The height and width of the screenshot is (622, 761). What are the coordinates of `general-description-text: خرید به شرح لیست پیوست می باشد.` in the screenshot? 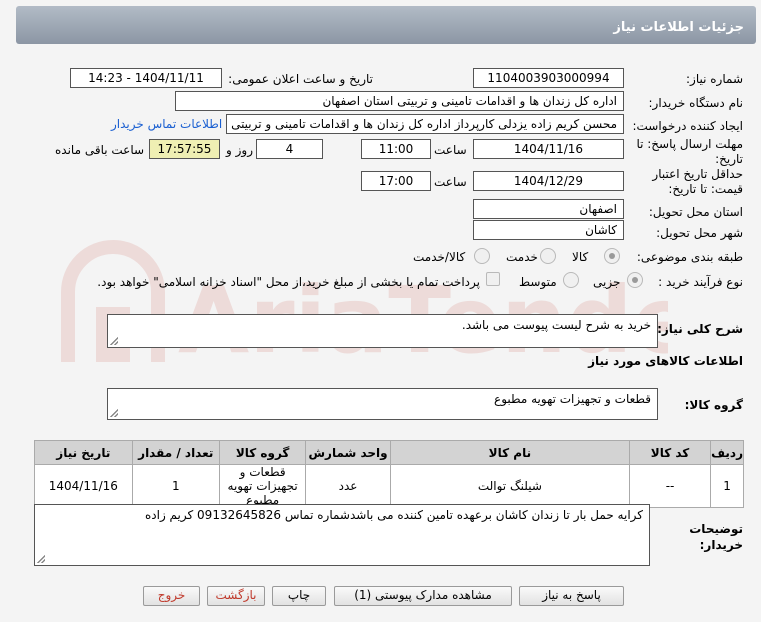 It's located at (556, 325).